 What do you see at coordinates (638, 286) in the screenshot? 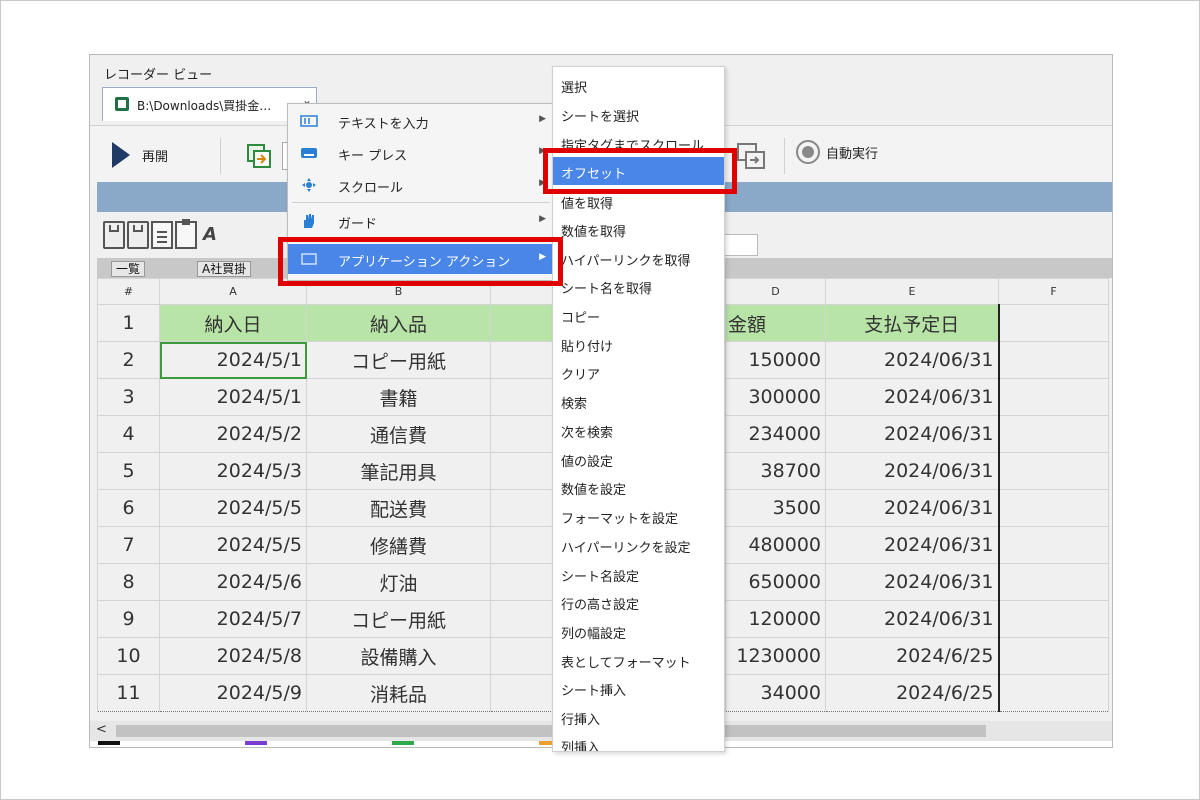
I see `submenu-item: シート名を取得` at bounding box center [638, 286].